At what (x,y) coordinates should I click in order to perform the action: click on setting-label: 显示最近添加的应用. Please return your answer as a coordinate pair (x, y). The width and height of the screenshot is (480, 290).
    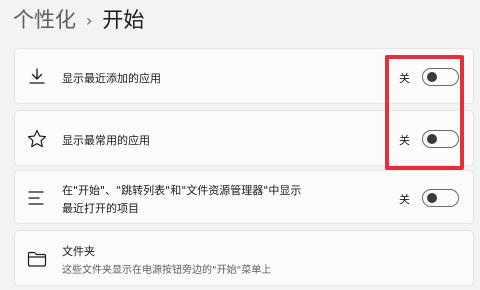
    Looking at the image, I should click on (111, 78).